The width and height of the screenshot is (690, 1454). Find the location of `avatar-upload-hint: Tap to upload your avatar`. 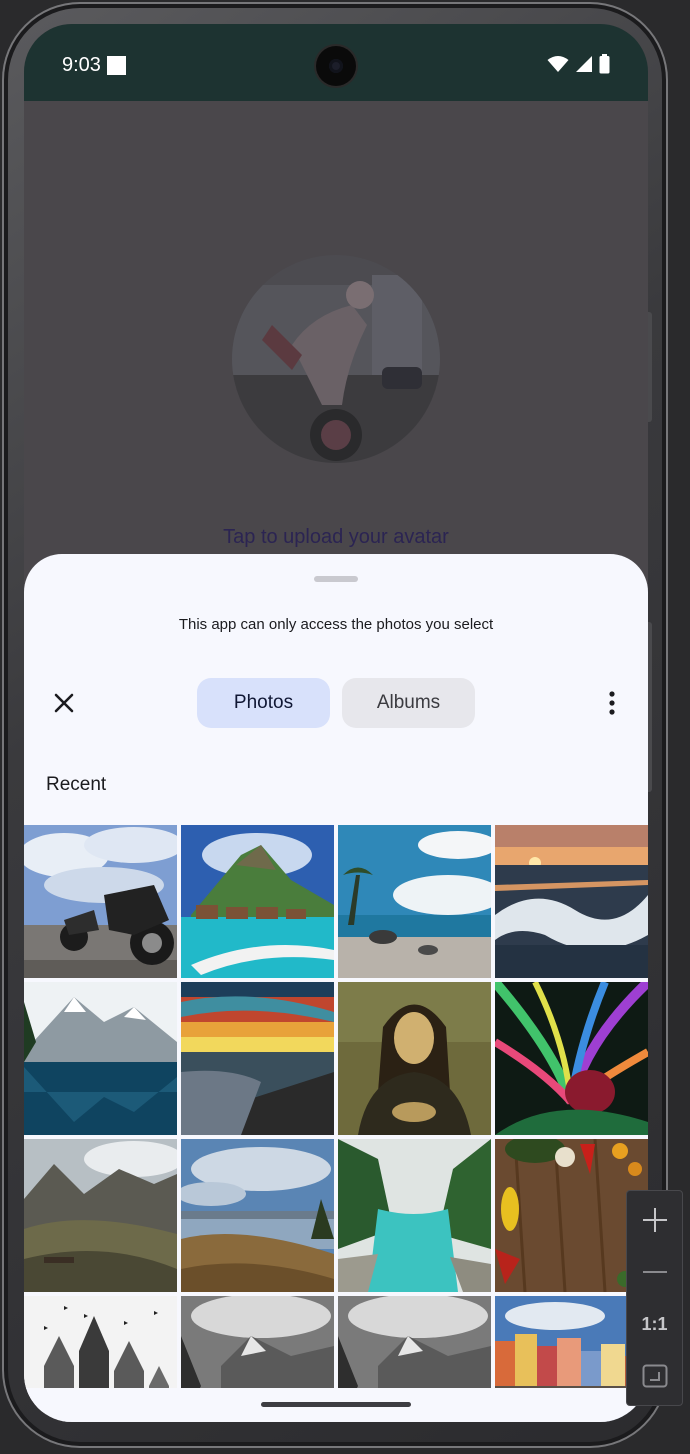

avatar-upload-hint: Tap to upload your avatar is located at coordinates (336, 537).